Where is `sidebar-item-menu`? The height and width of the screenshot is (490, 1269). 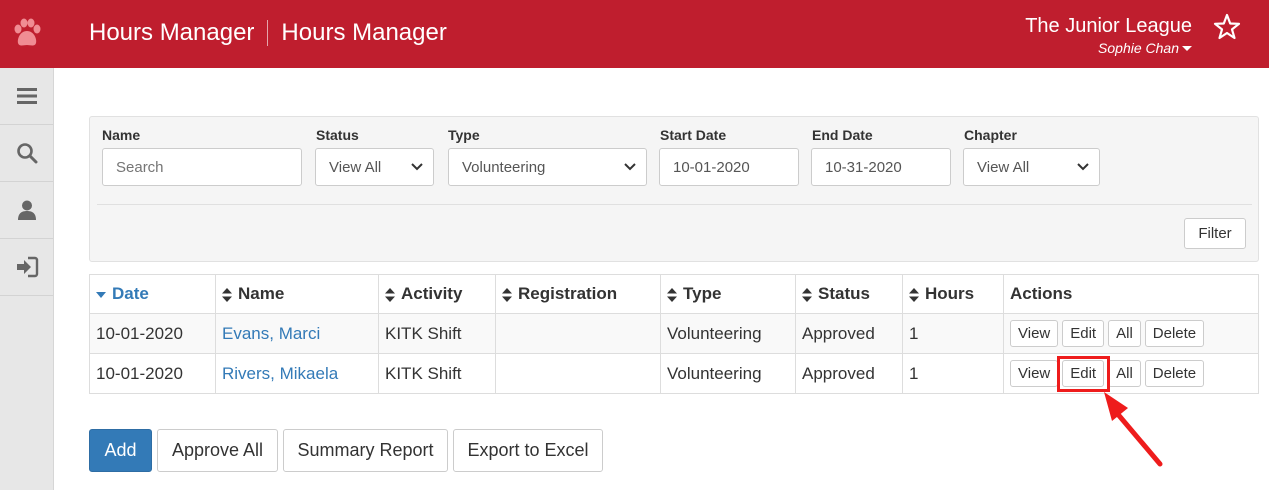 sidebar-item-menu is located at coordinates (26, 96).